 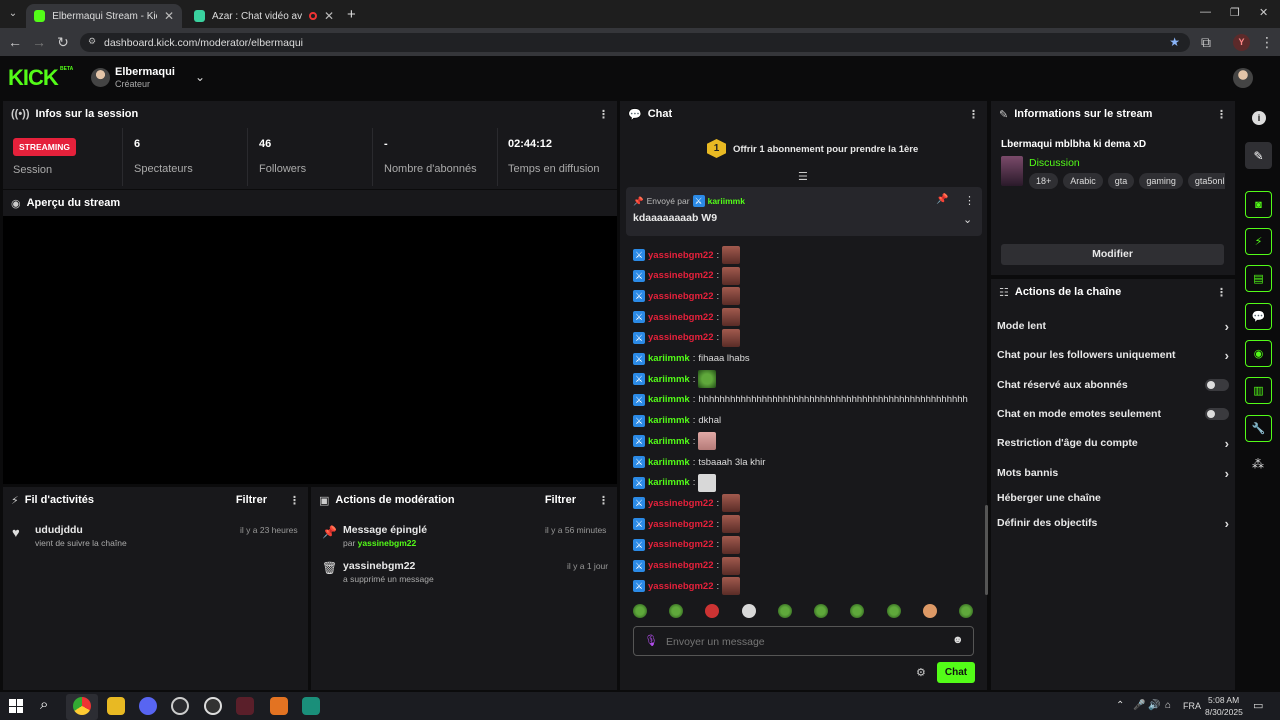 What do you see at coordinates (1113, 523) in the screenshot?
I see `action-set-goals: Définir des objectifs ›` at bounding box center [1113, 523].